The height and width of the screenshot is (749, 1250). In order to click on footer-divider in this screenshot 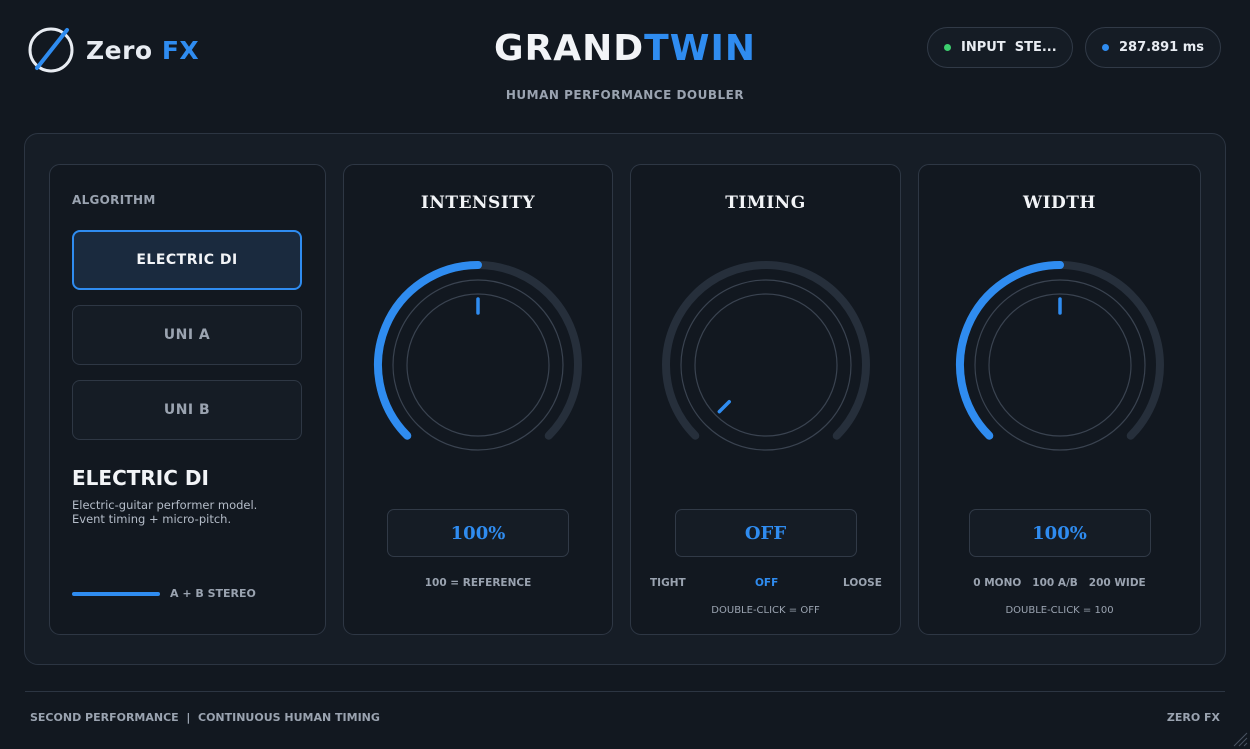, I will do `click(625, 691)`.